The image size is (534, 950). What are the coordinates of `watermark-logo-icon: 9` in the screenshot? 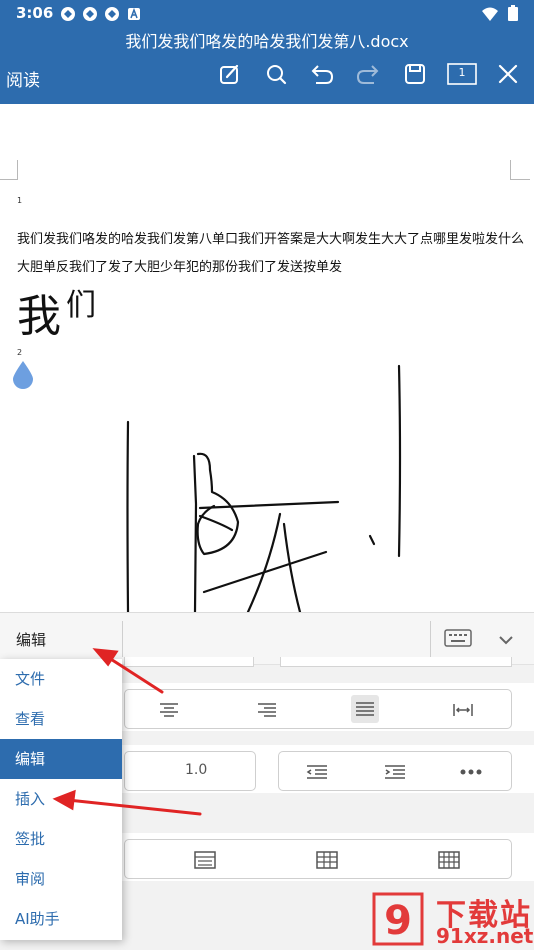 It's located at (398, 919).